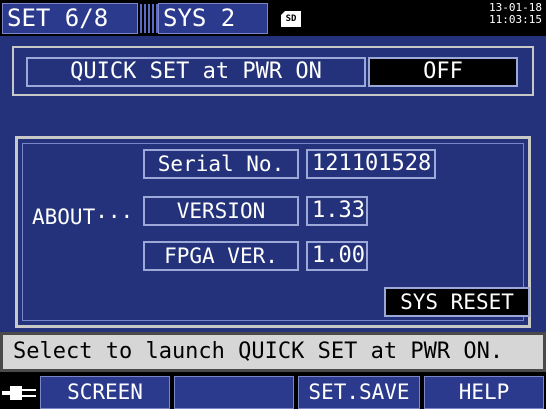 The height and width of the screenshot is (409, 546). What do you see at coordinates (337, 211) in the screenshot?
I see `version-value: 1.33` at bounding box center [337, 211].